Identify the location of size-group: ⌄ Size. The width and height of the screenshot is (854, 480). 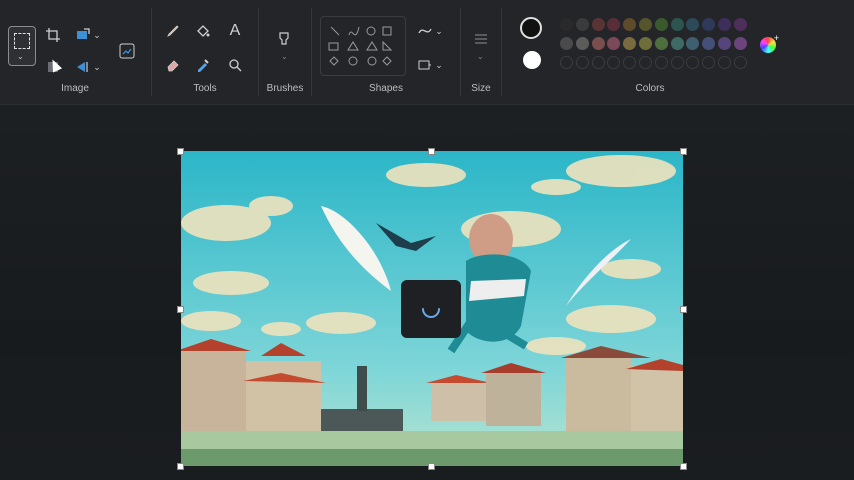
(481, 50).